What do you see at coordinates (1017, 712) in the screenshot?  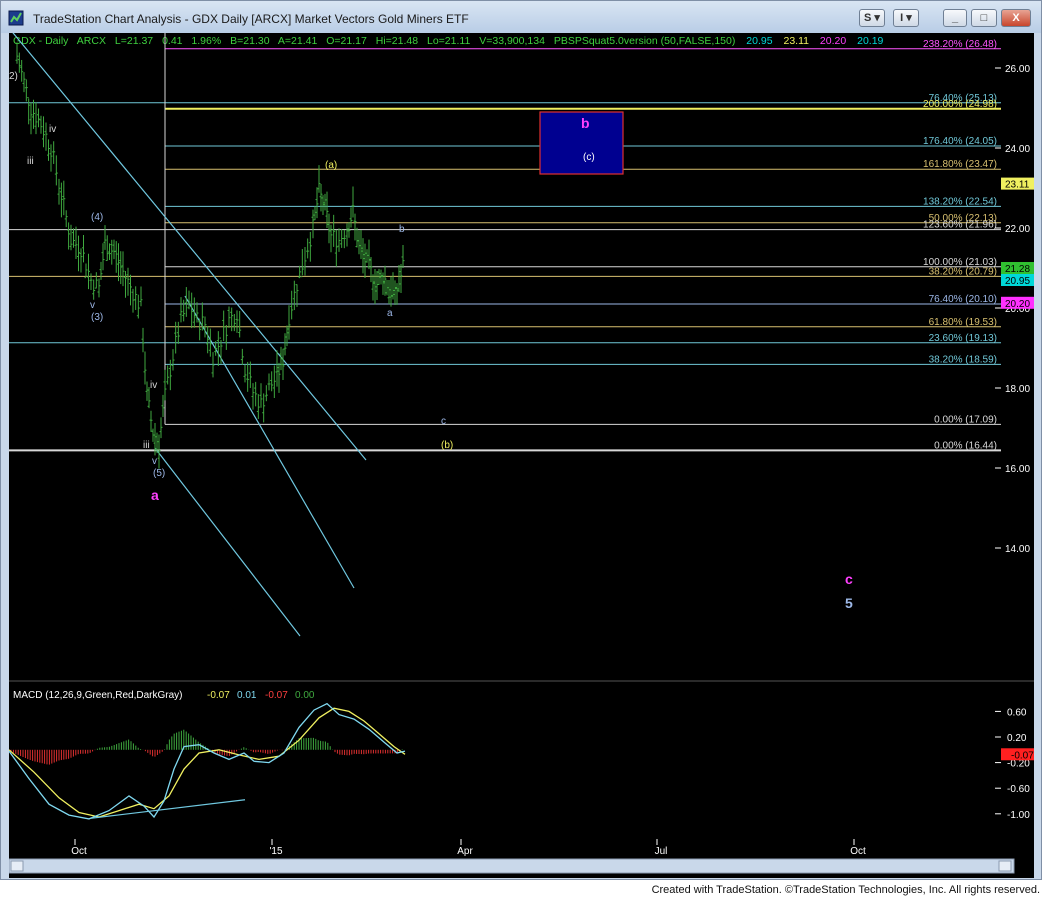 I see `macd-tick-label: 0.60` at bounding box center [1017, 712].